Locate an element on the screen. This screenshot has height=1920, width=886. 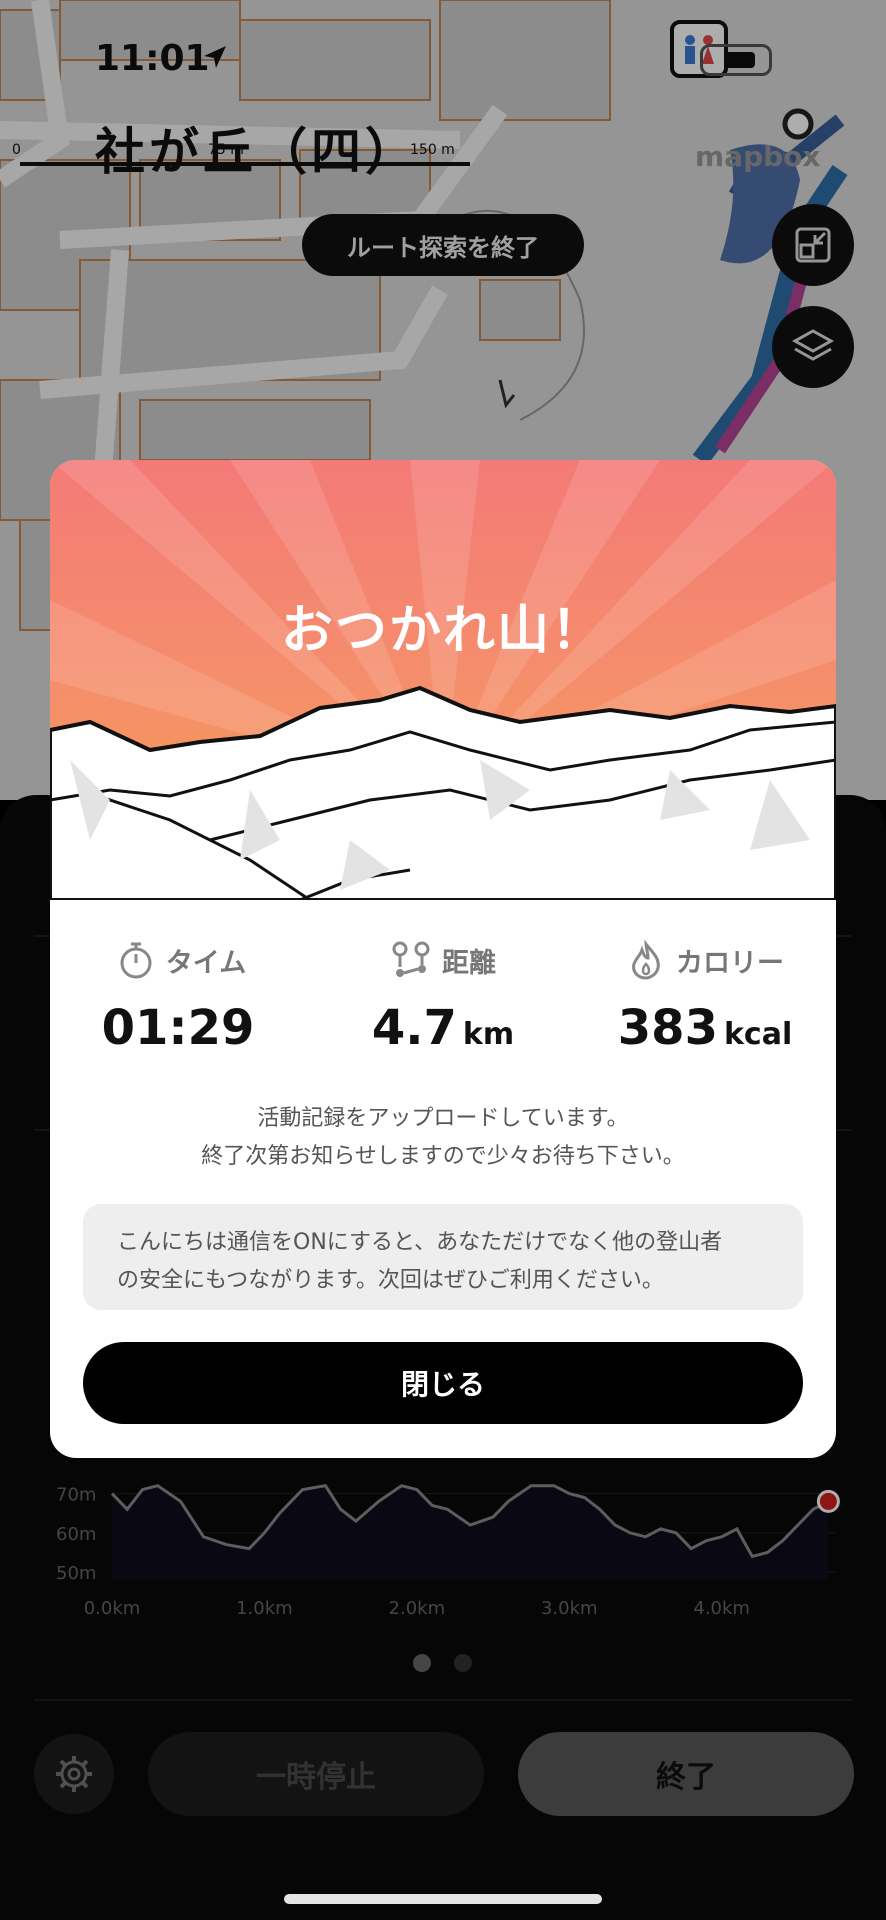
stat-calories: カロリー 383 kcal is located at coordinates (705, 997).